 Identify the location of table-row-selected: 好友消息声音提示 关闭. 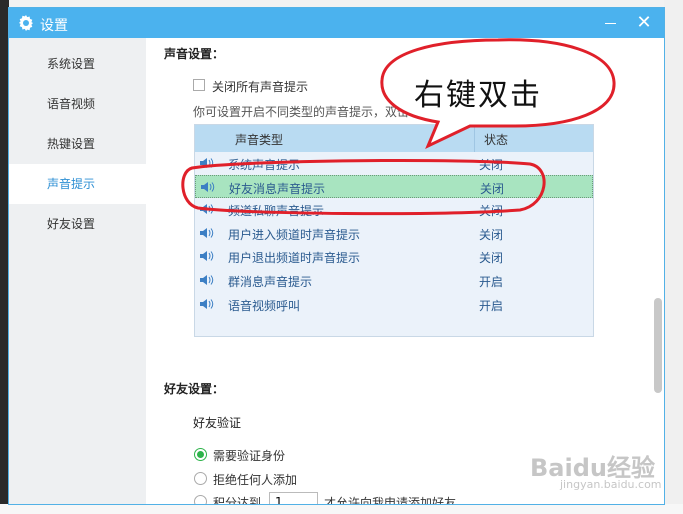
(394, 186).